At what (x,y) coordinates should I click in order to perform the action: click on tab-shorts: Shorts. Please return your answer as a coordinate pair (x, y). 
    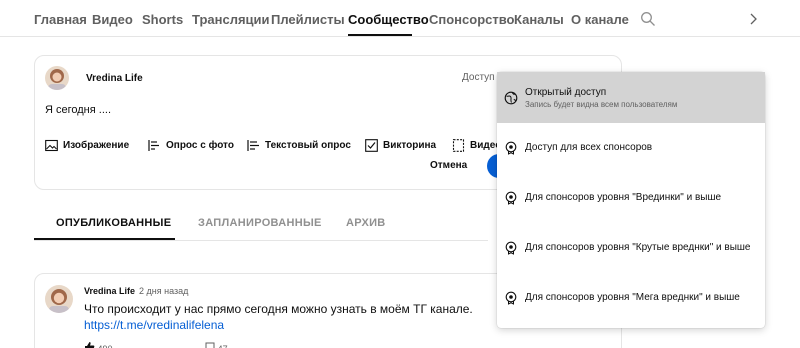
    Looking at the image, I should click on (162, 19).